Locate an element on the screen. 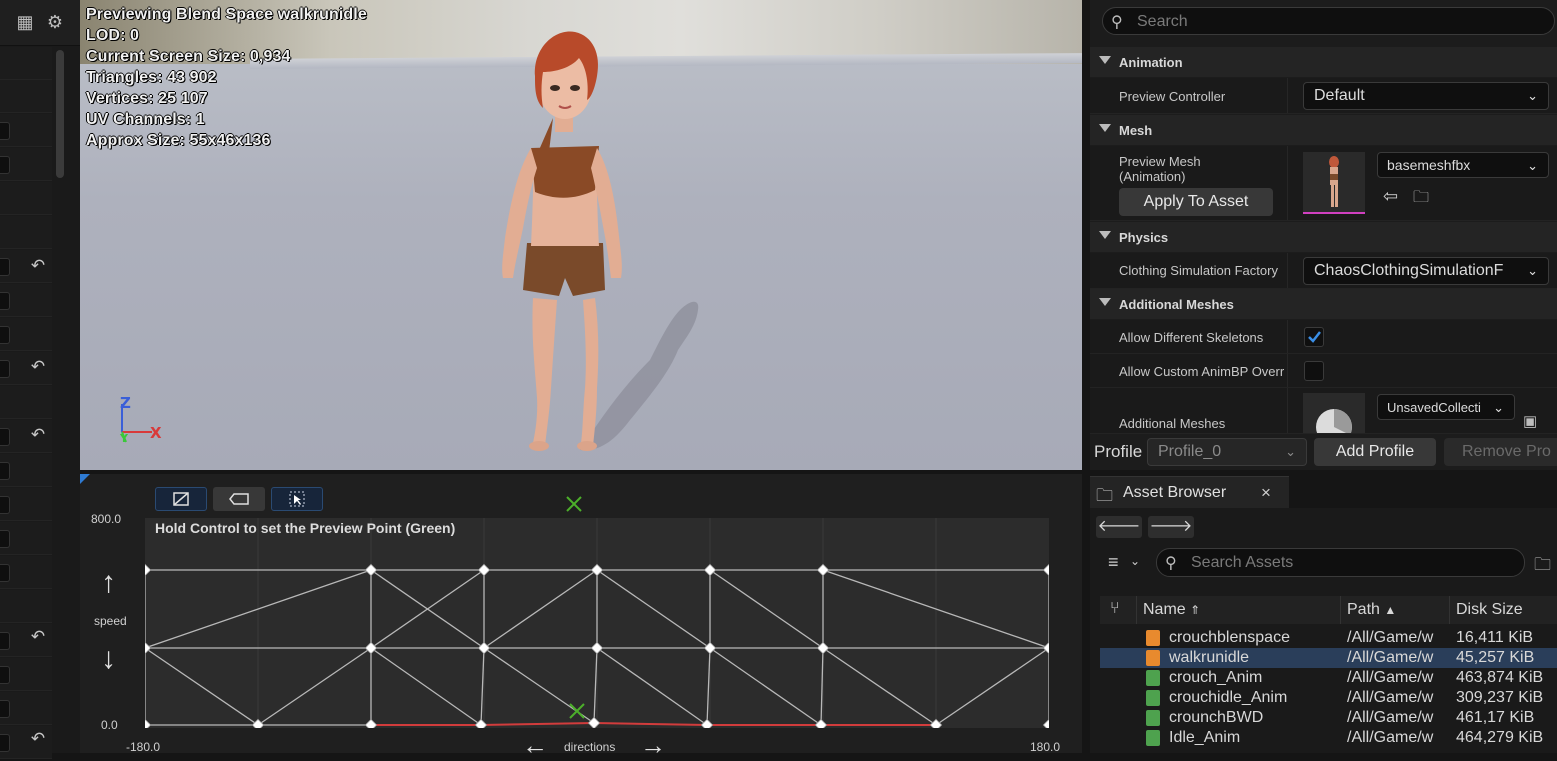 Image resolution: width=1557 pixels, height=761 pixels. viewport-stat-uv: UV Channels: 1 is located at coordinates (145, 119).